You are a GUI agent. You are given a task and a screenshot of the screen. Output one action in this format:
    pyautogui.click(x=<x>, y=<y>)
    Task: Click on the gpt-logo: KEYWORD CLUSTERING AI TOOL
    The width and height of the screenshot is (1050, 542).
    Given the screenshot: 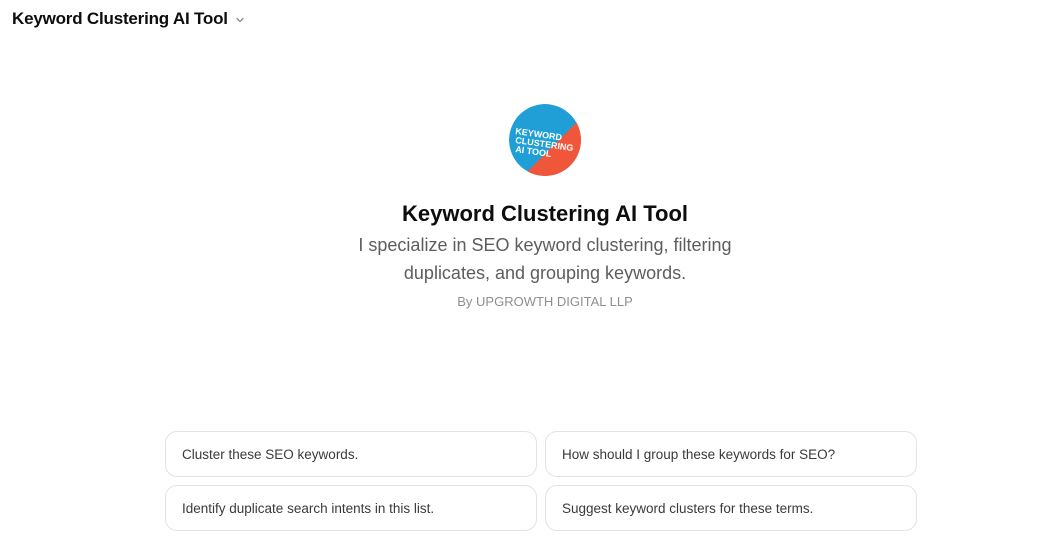 What is the action you would take?
    pyautogui.click(x=545, y=140)
    